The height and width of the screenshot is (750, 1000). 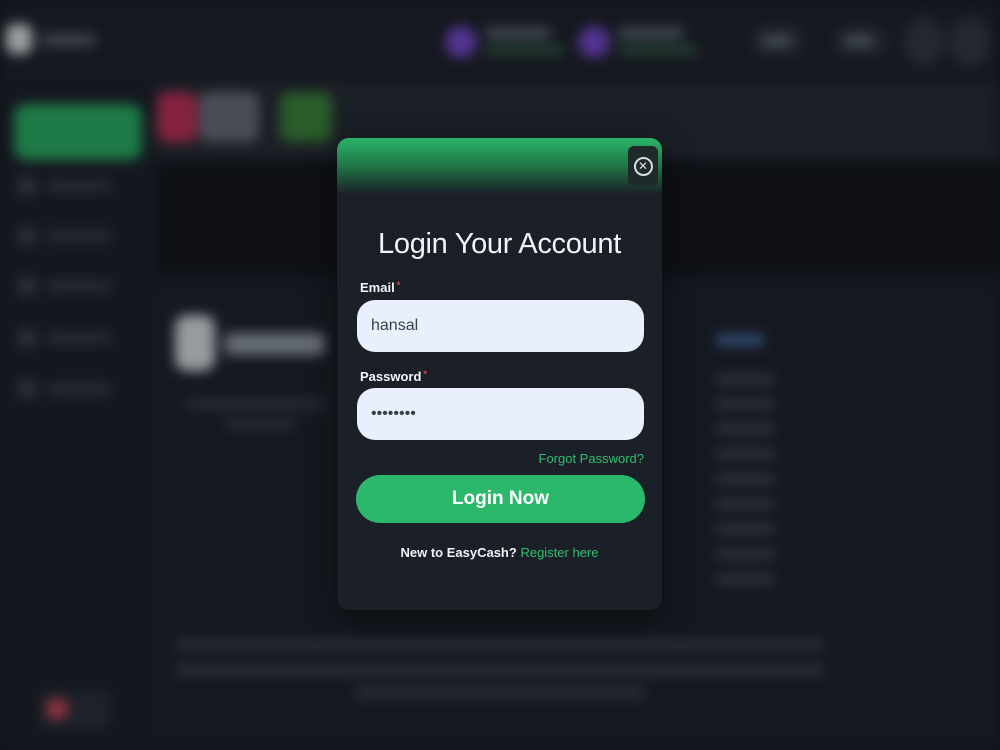 What do you see at coordinates (559, 552) in the screenshot?
I see `register-link: Register here` at bounding box center [559, 552].